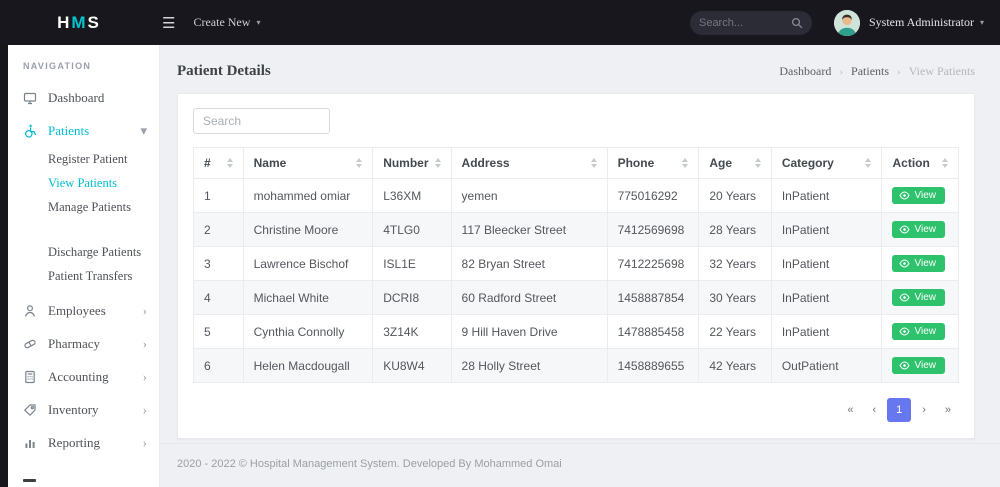  I want to click on sidebar-item-pharmacy: Pharmacy ›, so click(83, 343).